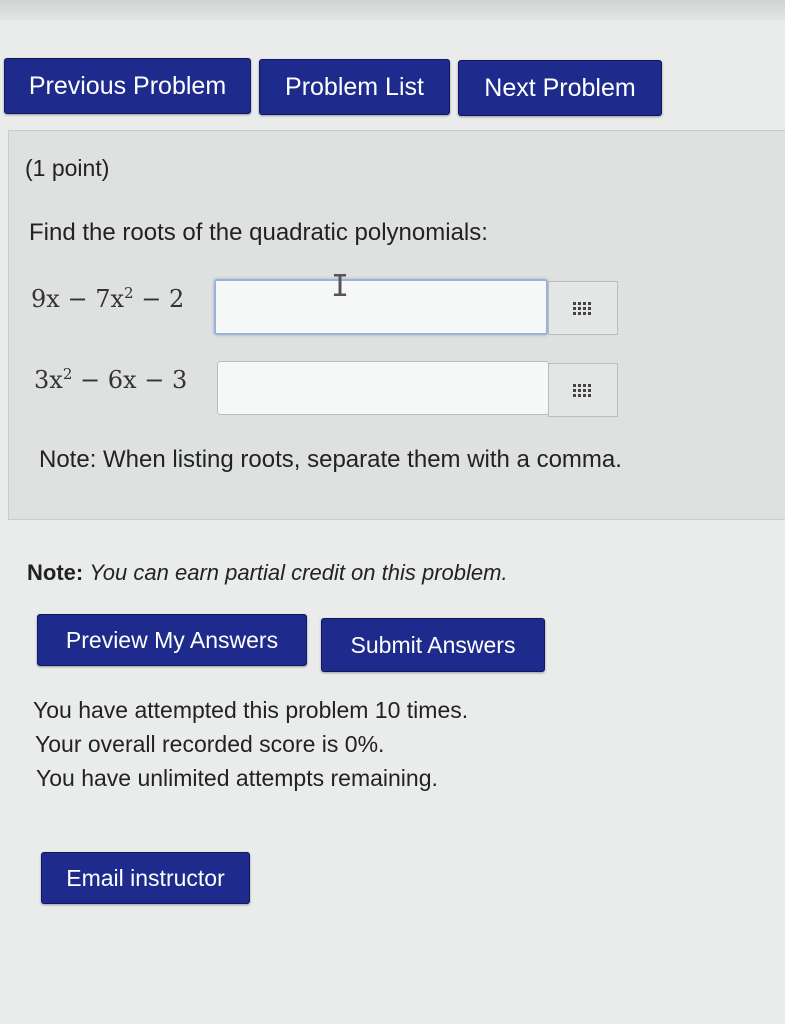  I want to click on eq1-term-a: 9x, so click(45, 299).